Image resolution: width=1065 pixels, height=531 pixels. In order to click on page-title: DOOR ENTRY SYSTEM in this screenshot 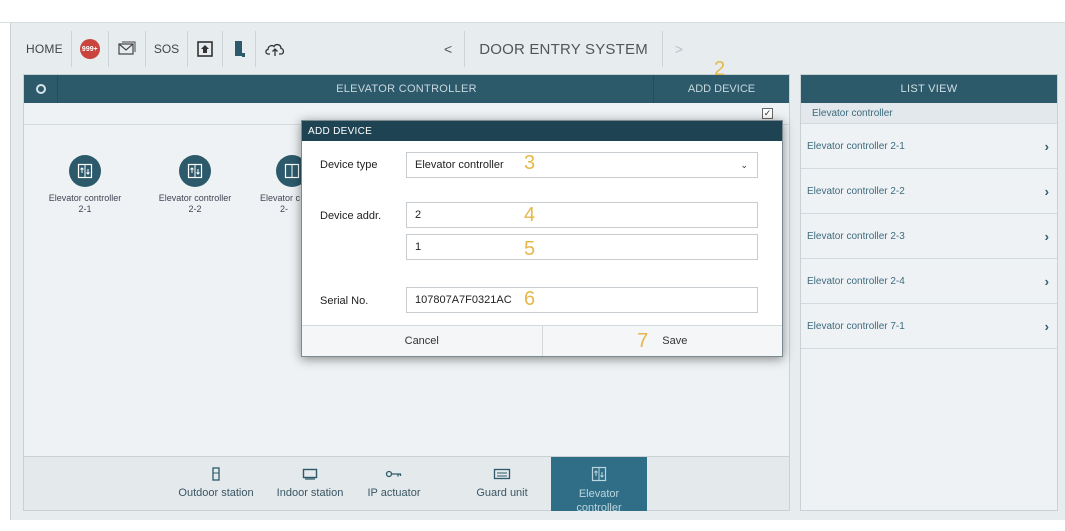, I will do `click(563, 49)`.